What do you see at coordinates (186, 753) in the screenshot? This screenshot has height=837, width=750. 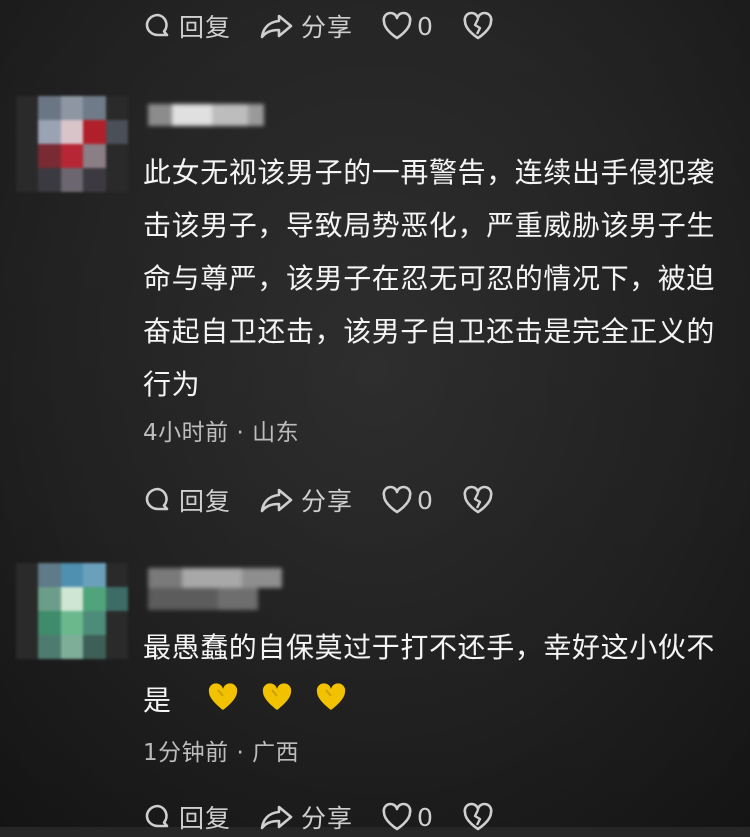 I see `comment-time: 1分钟前` at bounding box center [186, 753].